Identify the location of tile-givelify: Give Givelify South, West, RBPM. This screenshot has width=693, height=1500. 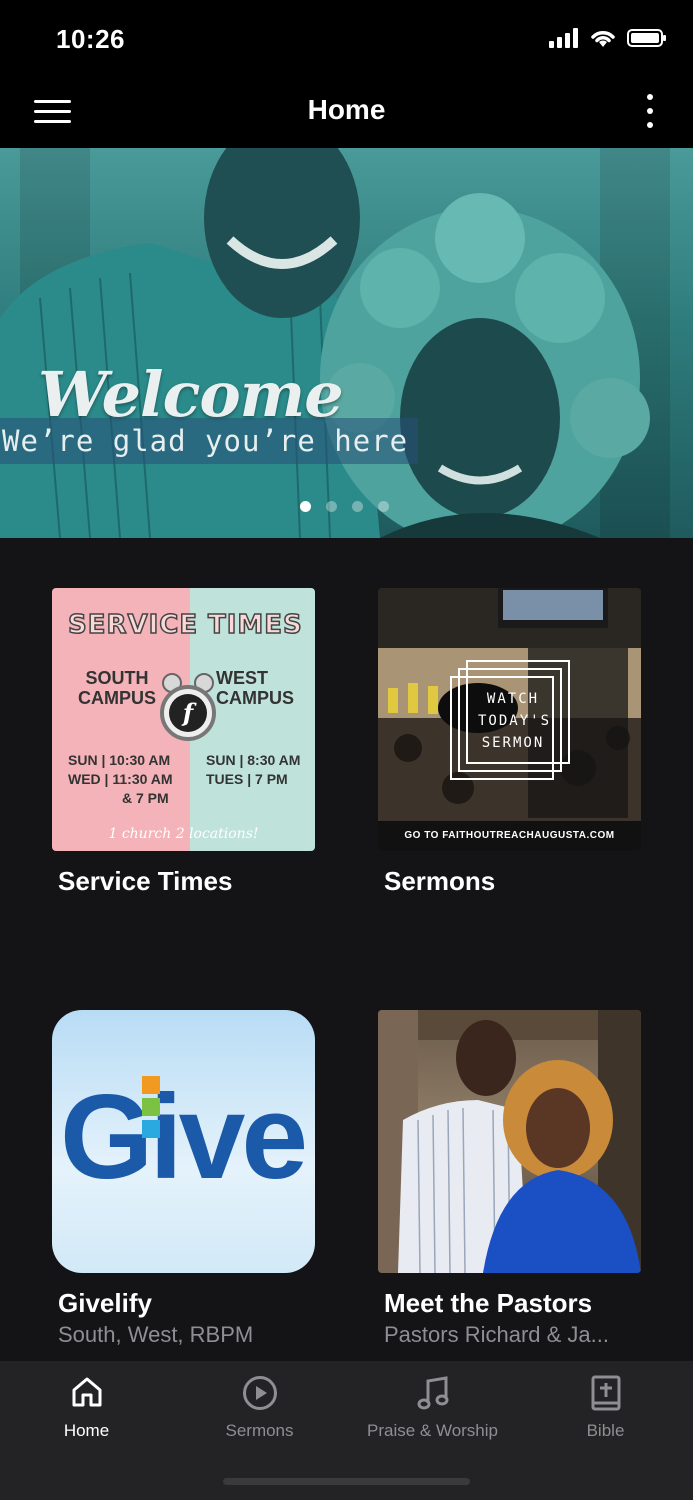
(183, 1178).